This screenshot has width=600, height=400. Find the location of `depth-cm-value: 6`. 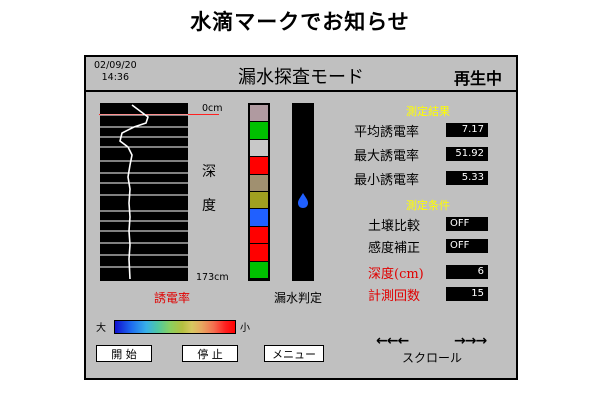

depth-cm-value: 6 is located at coordinates (467, 272).